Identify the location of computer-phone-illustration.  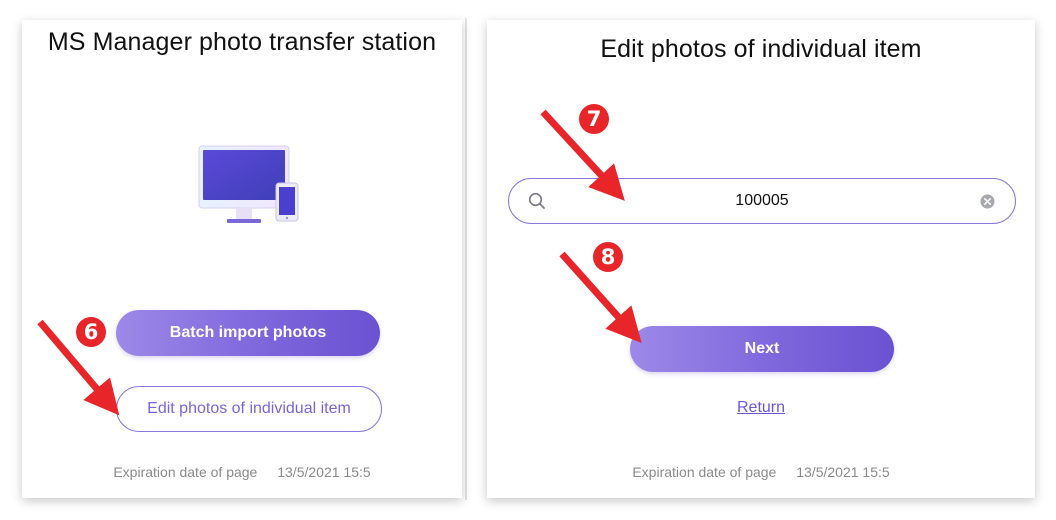
(248, 184).